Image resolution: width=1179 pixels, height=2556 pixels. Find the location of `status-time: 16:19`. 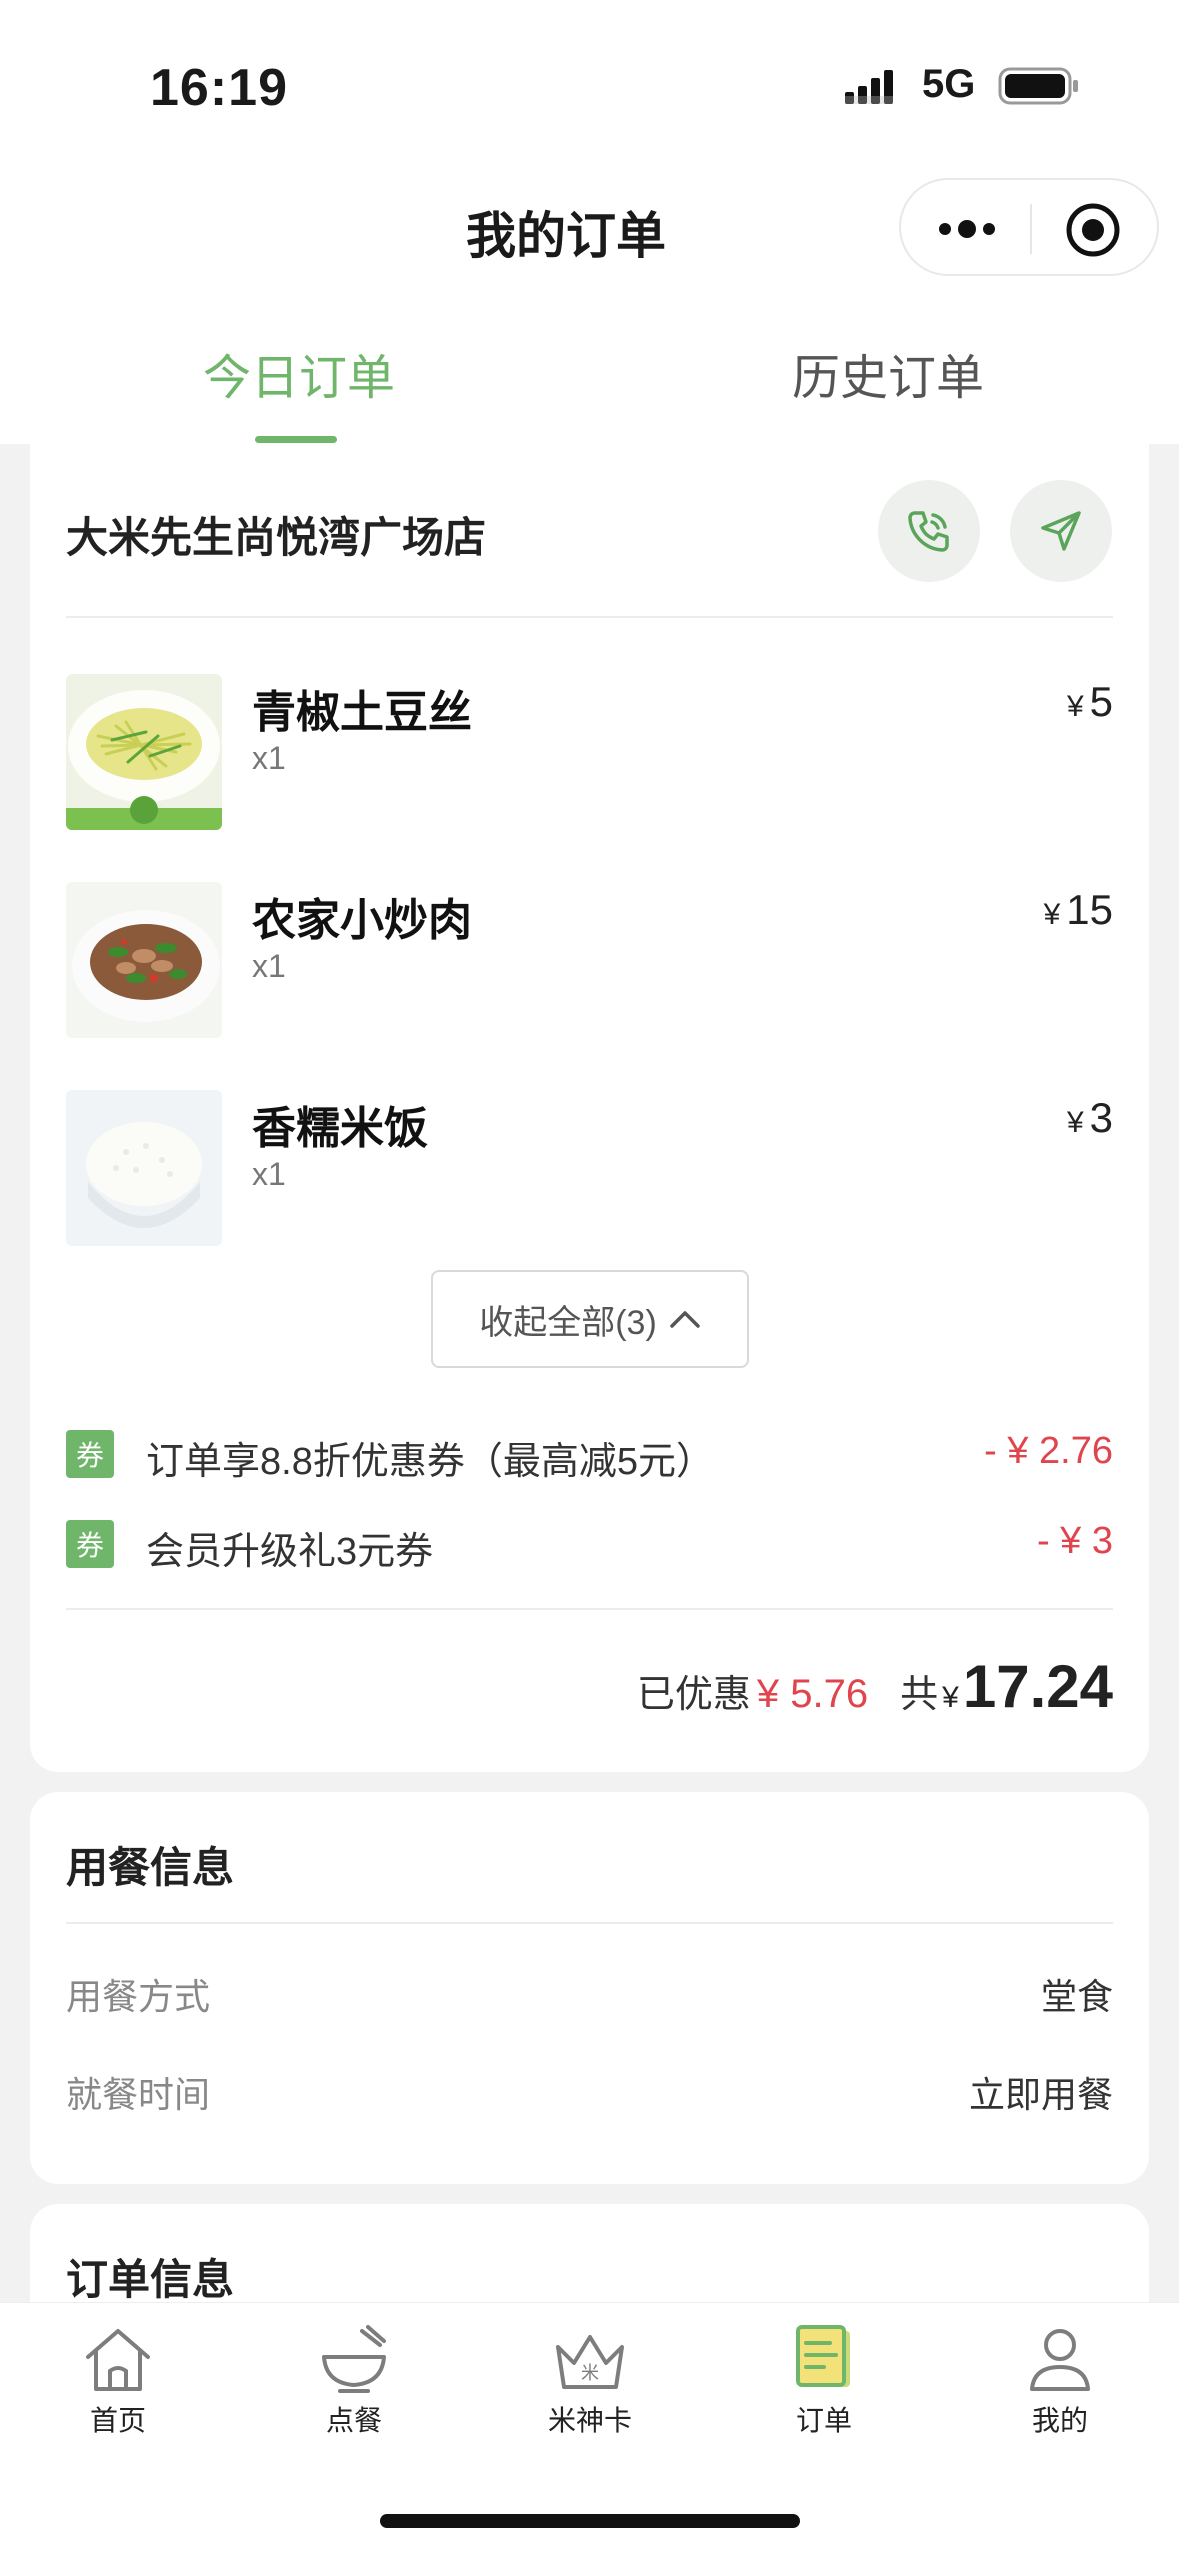

status-time: 16:19 is located at coordinates (219, 88).